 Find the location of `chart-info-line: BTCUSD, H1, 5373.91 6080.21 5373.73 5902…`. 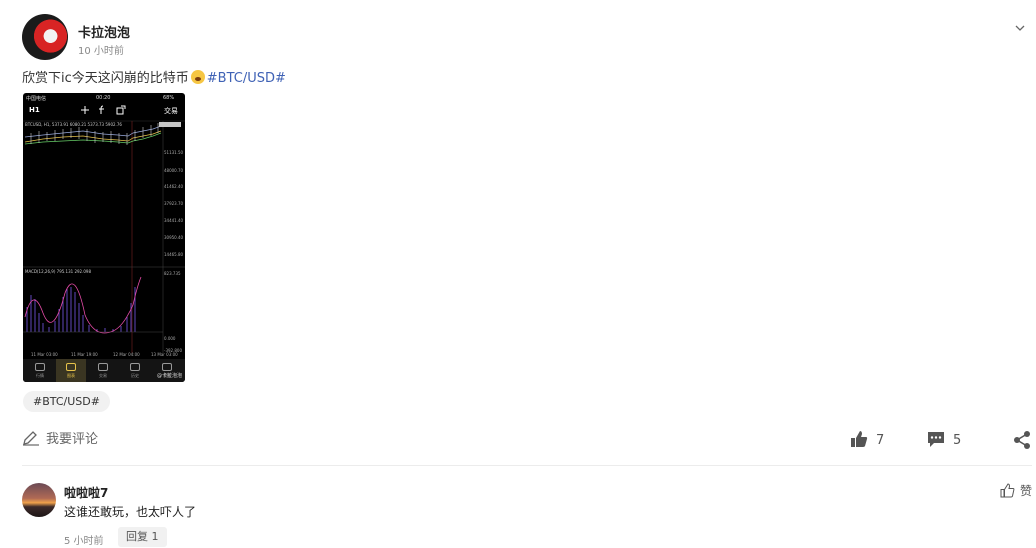

chart-info-line: BTCUSD, H1, 5373.91 6080.21 5373.73 5902… is located at coordinates (73, 124).